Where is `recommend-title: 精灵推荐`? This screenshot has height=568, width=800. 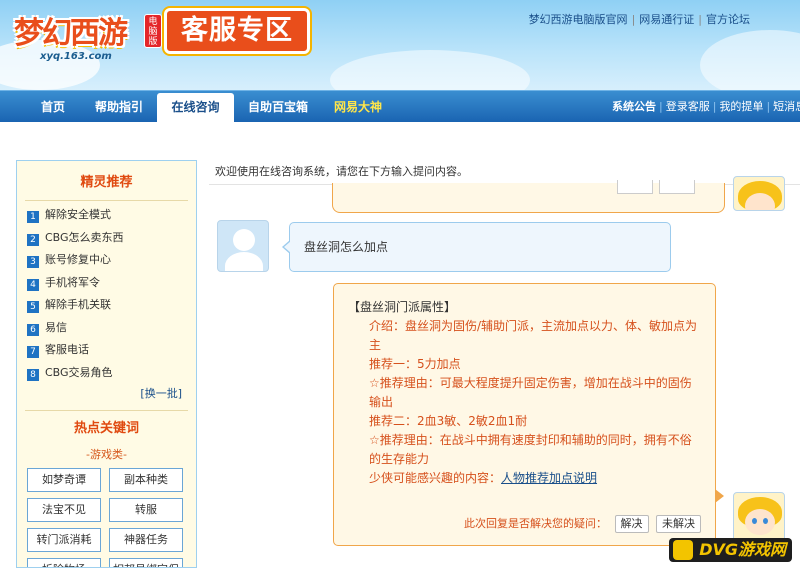 recommend-title: 精灵推荐 is located at coordinates (106, 181).